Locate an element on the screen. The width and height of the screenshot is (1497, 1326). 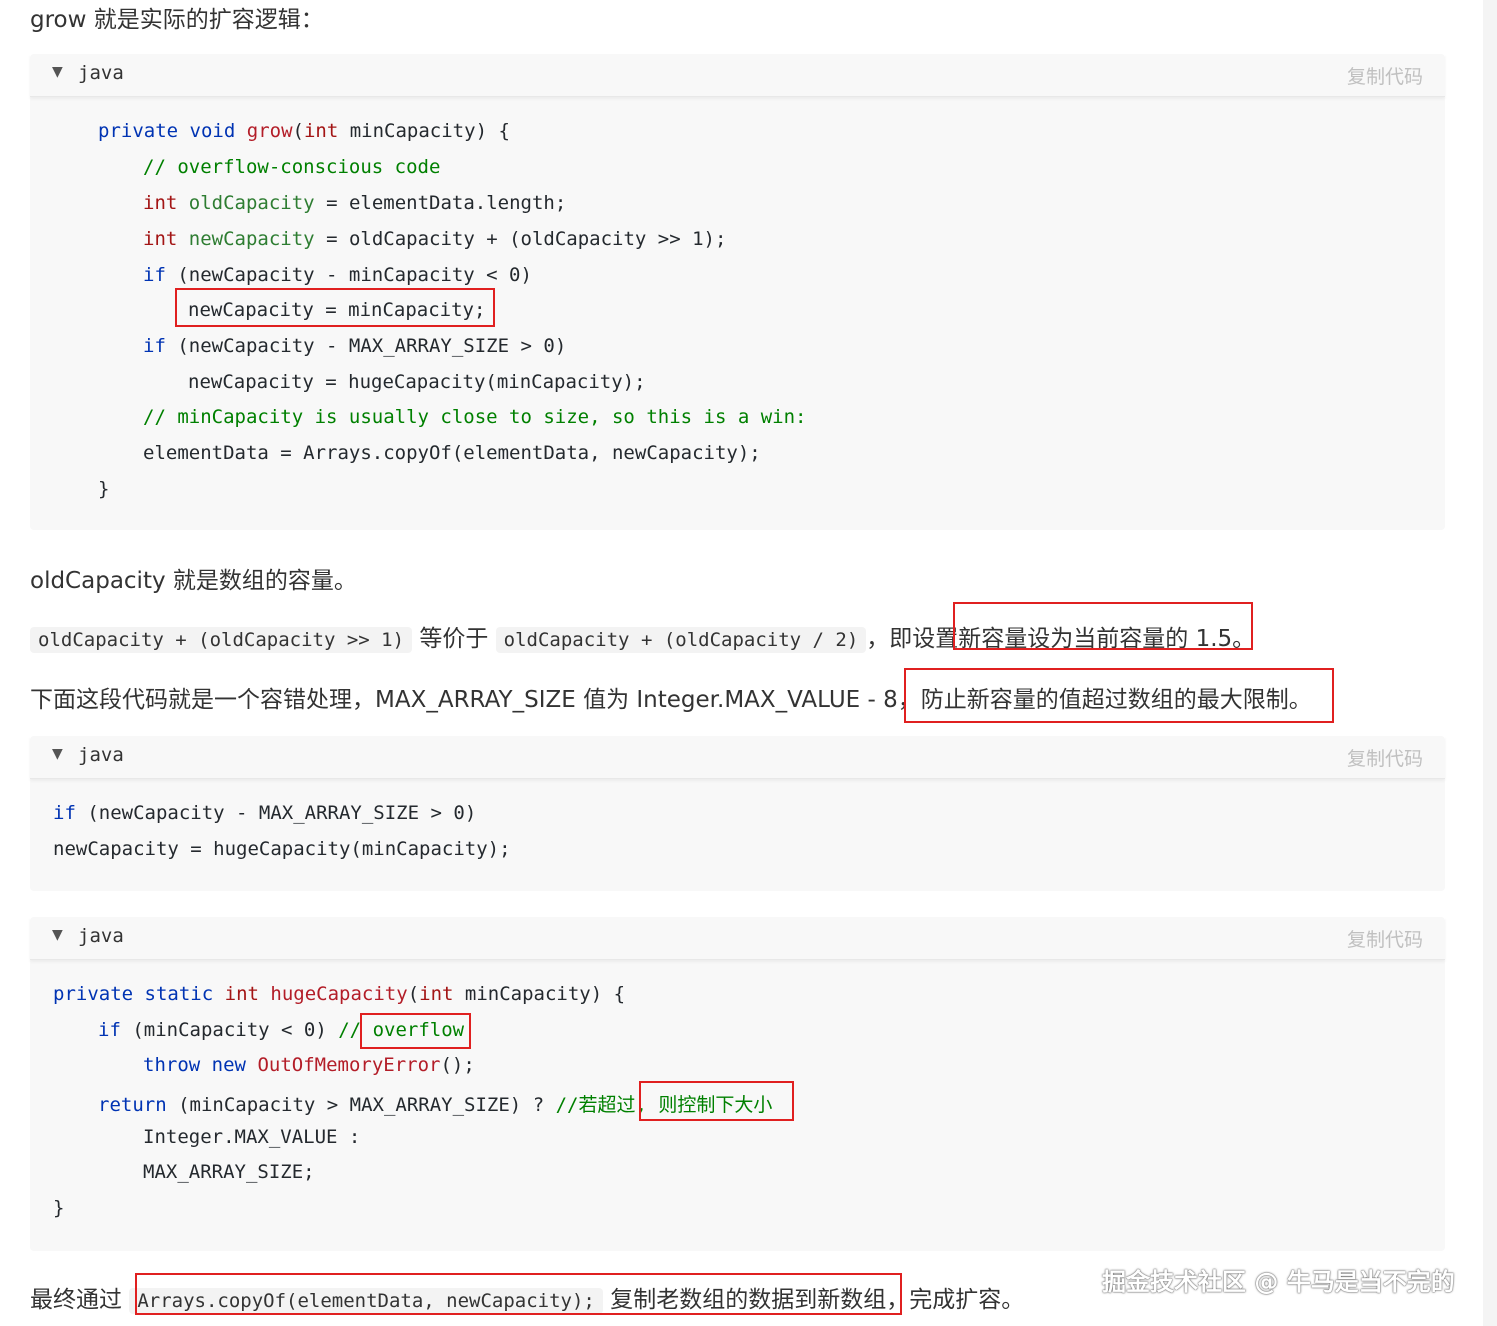
final-text-1: 最终通过 is located at coordinates (76, 1300).